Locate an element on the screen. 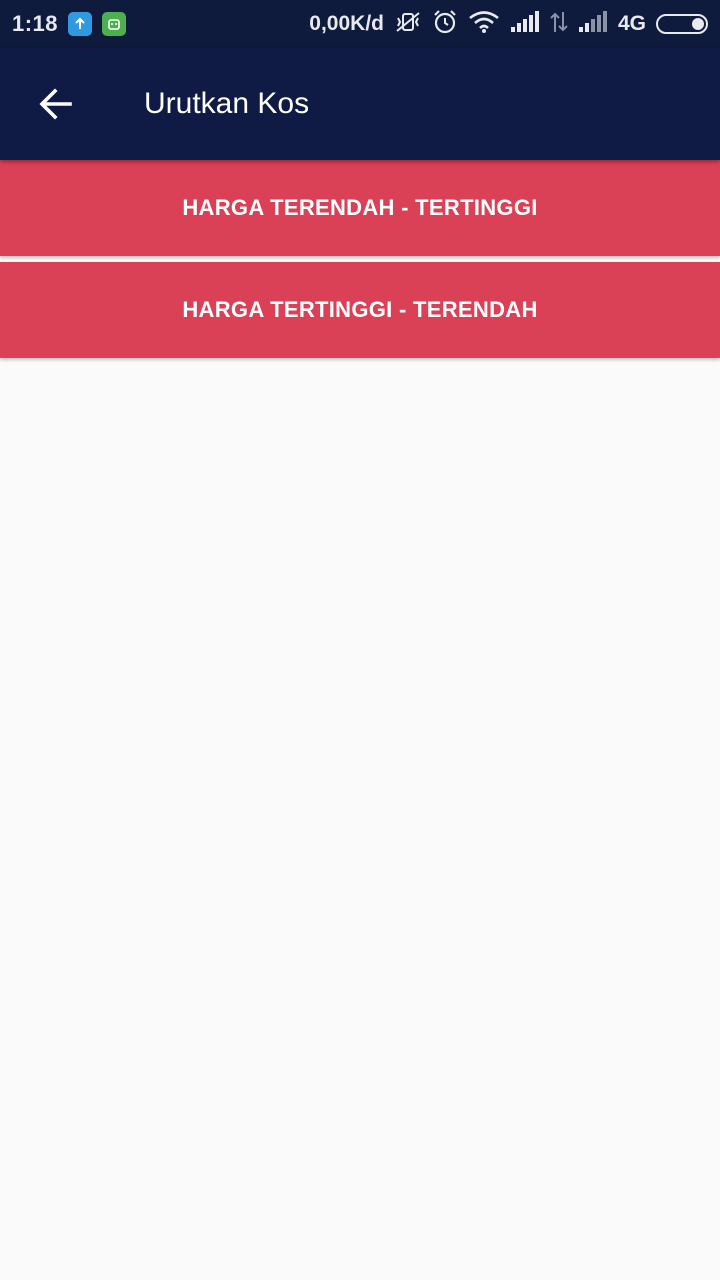 The width and height of the screenshot is (720, 1280). status-bar-right: 0,00K/d 4G is located at coordinates (508, 24).